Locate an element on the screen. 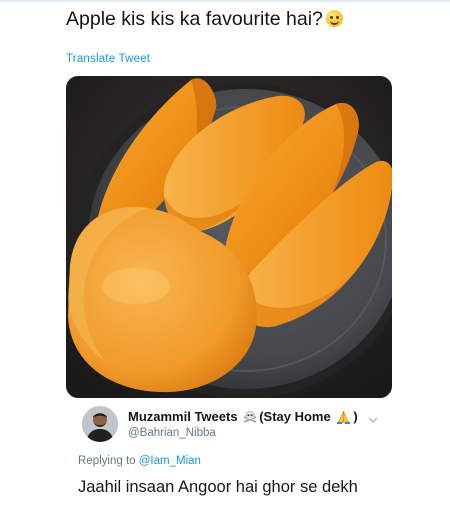 This screenshot has height=506, width=450. replying-to-label: Replying to is located at coordinates (107, 461).